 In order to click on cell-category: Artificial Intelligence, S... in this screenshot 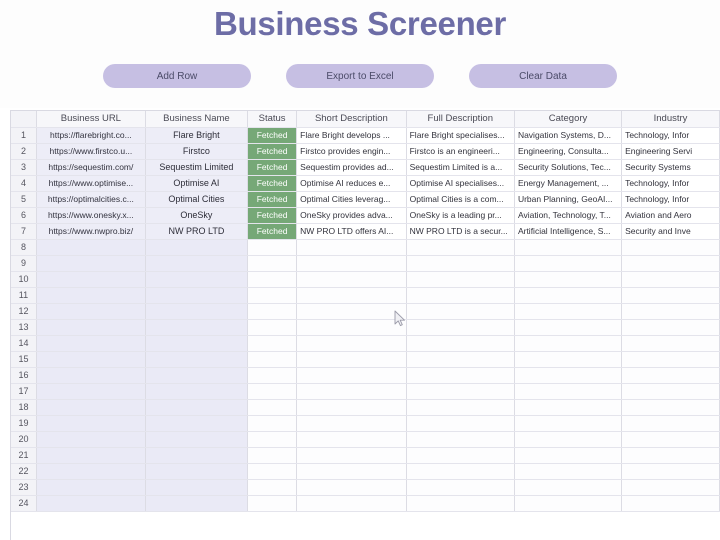, I will do `click(568, 231)`.